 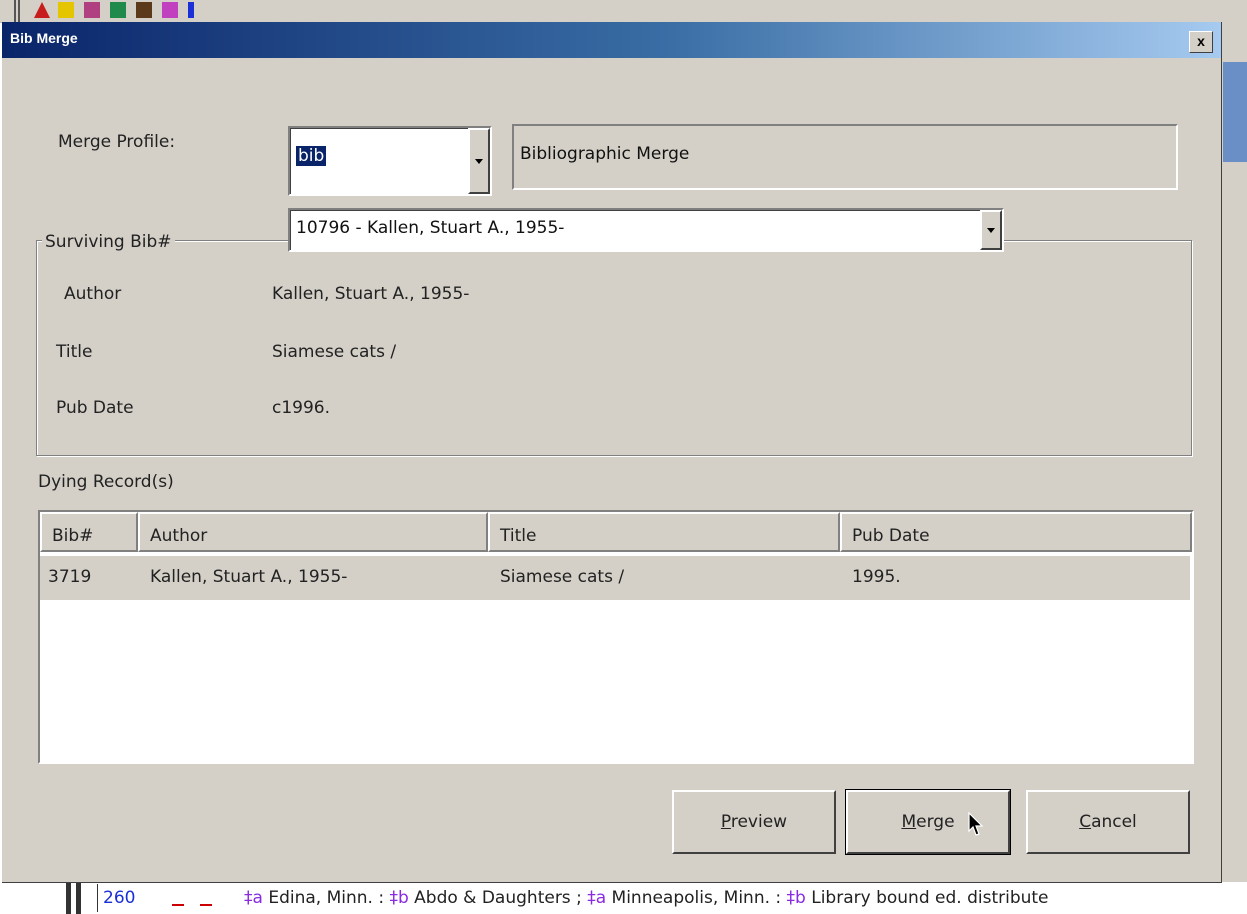 I want to click on column-header-title: Title, so click(x=664, y=532).